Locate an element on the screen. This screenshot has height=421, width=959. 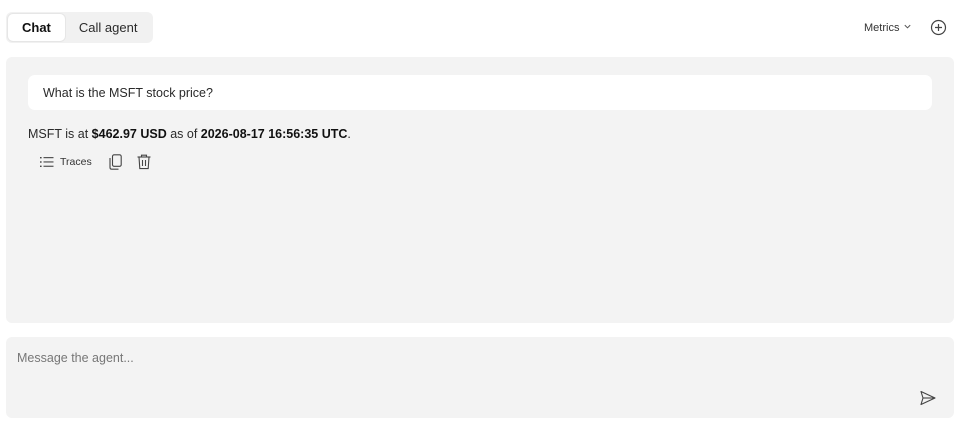
price-timestamp: 2026-08-17 16:56:35 UTC is located at coordinates (274, 134).